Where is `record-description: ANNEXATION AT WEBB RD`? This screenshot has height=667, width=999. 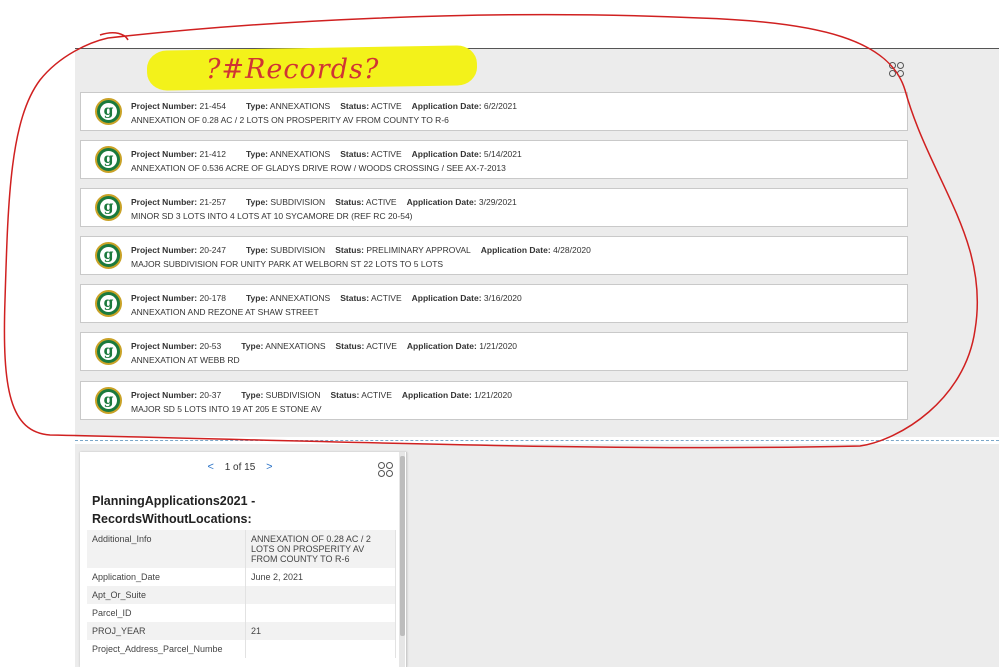 record-description: ANNEXATION AT WEBB RD is located at coordinates (185, 360).